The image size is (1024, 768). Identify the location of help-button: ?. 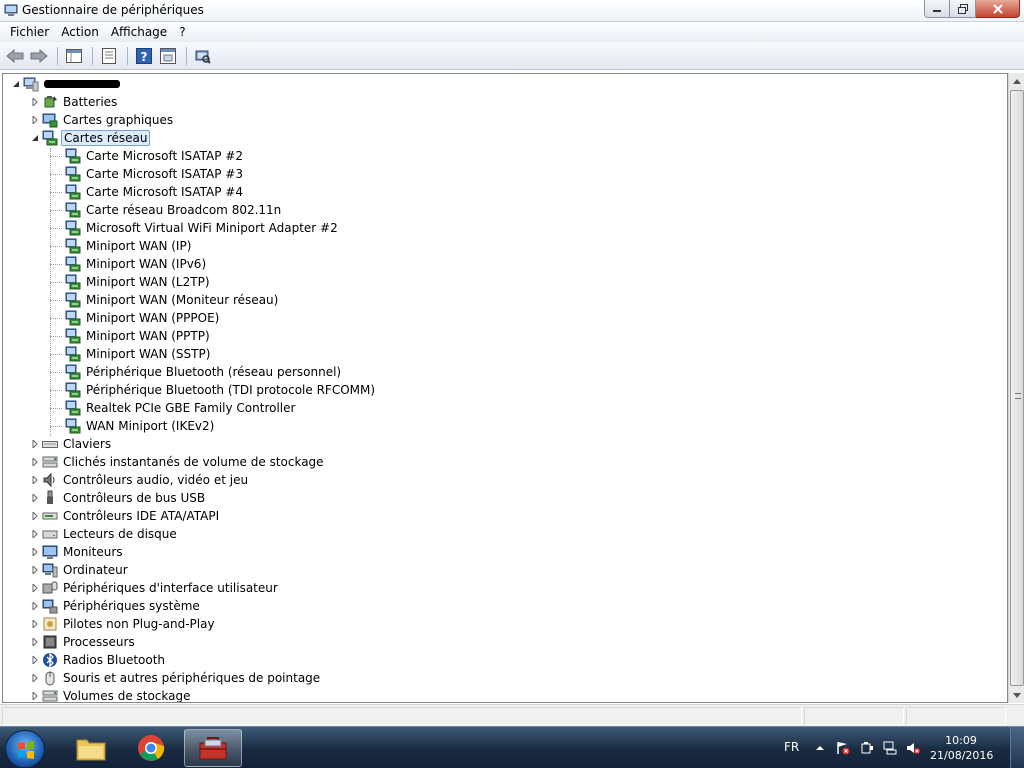
(144, 56).